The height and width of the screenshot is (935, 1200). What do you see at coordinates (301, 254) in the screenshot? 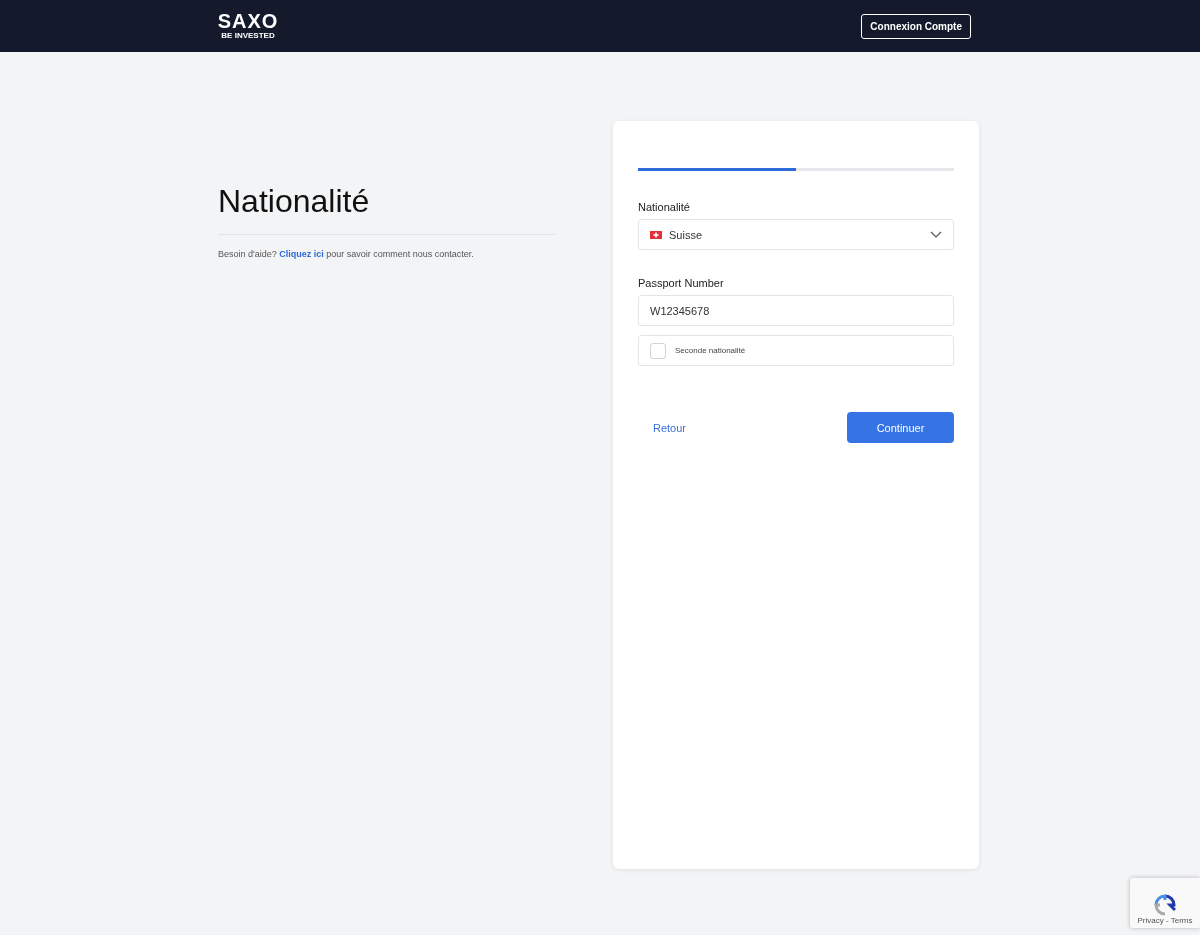
I see `contact-link: Cliquez ici` at bounding box center [301, 254].